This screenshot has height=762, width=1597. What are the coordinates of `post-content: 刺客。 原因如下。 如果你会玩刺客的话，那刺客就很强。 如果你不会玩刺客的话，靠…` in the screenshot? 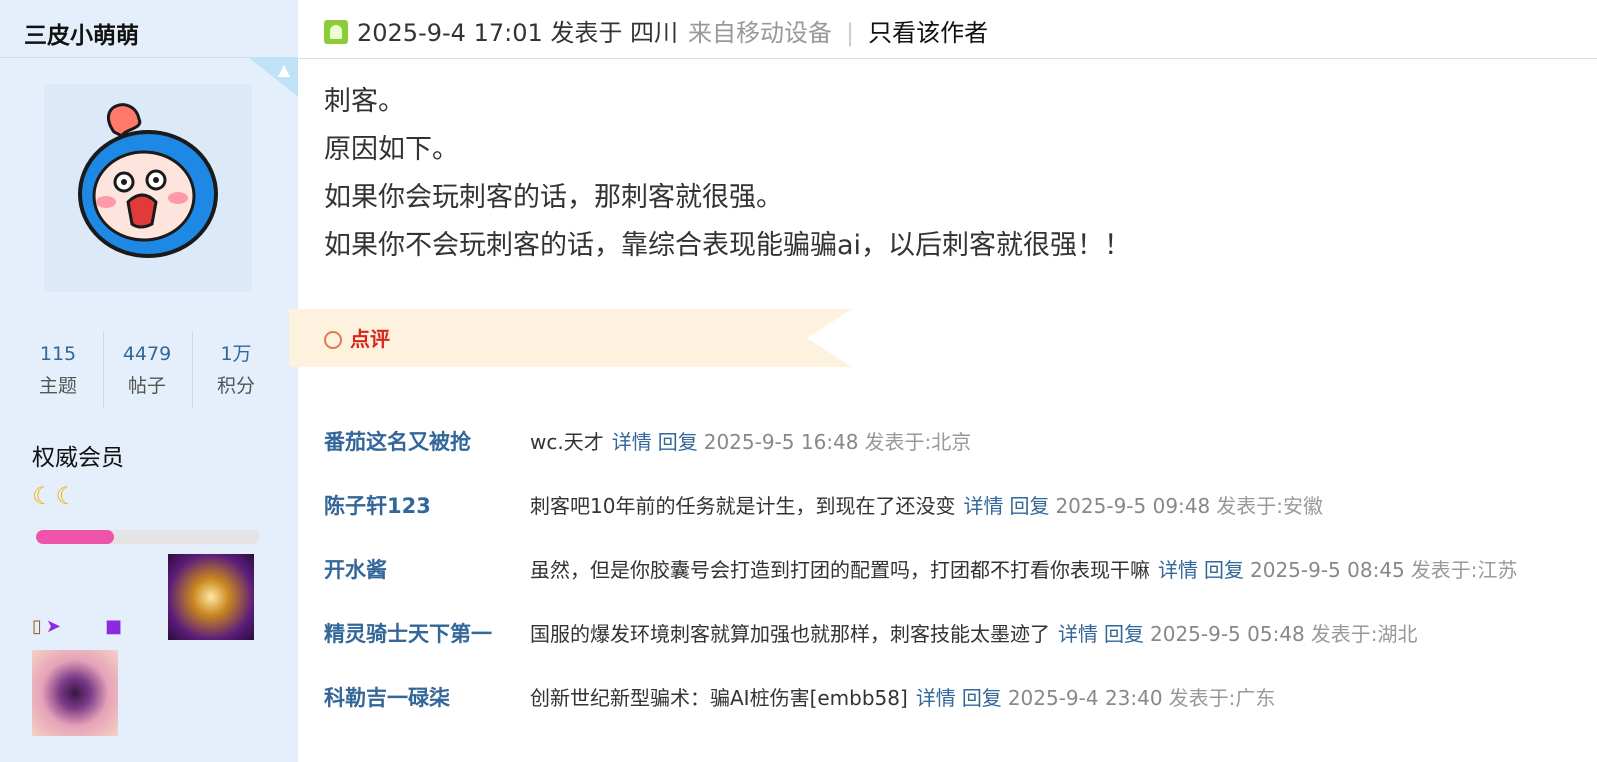 It's located at (727, 180).